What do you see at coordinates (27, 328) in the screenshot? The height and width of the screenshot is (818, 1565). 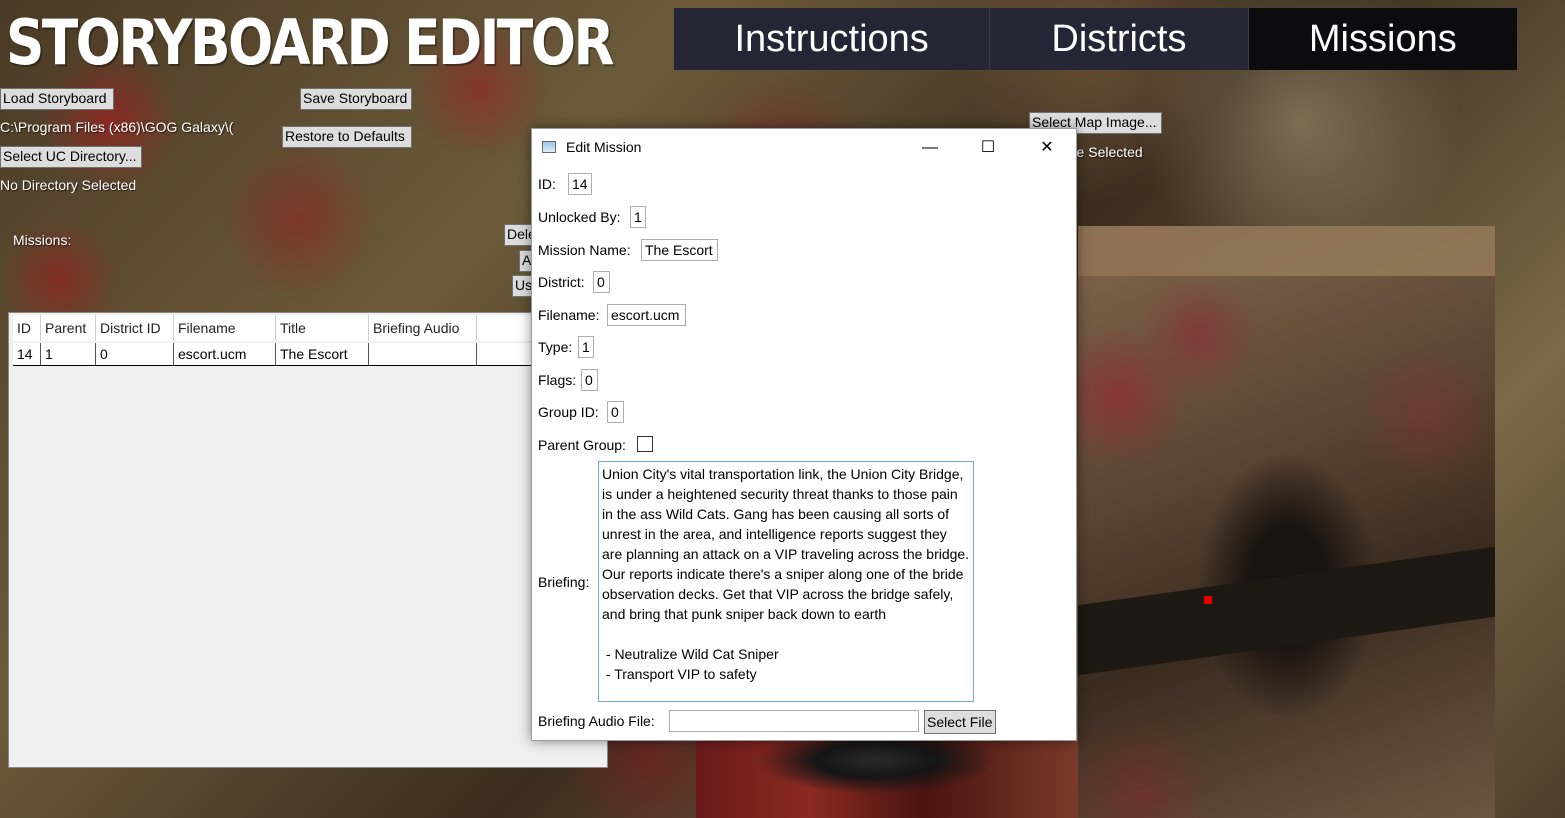 I see `column-header-id: ID` at bounding box center [27, 328].